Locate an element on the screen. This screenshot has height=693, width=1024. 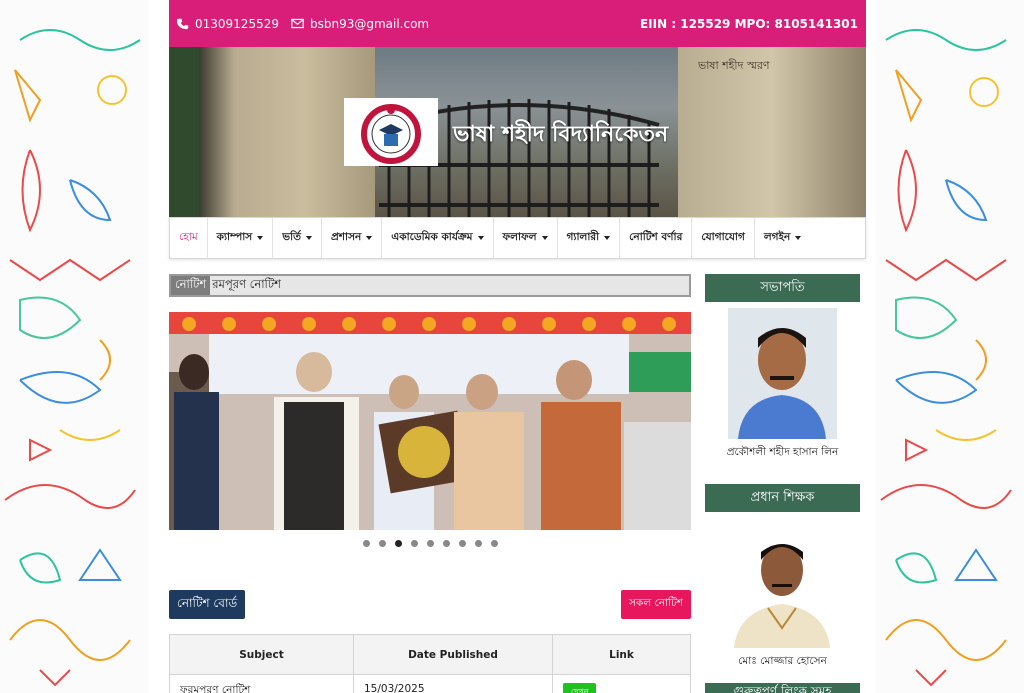
school-emblem-icon is located at coordinates (391, 132).